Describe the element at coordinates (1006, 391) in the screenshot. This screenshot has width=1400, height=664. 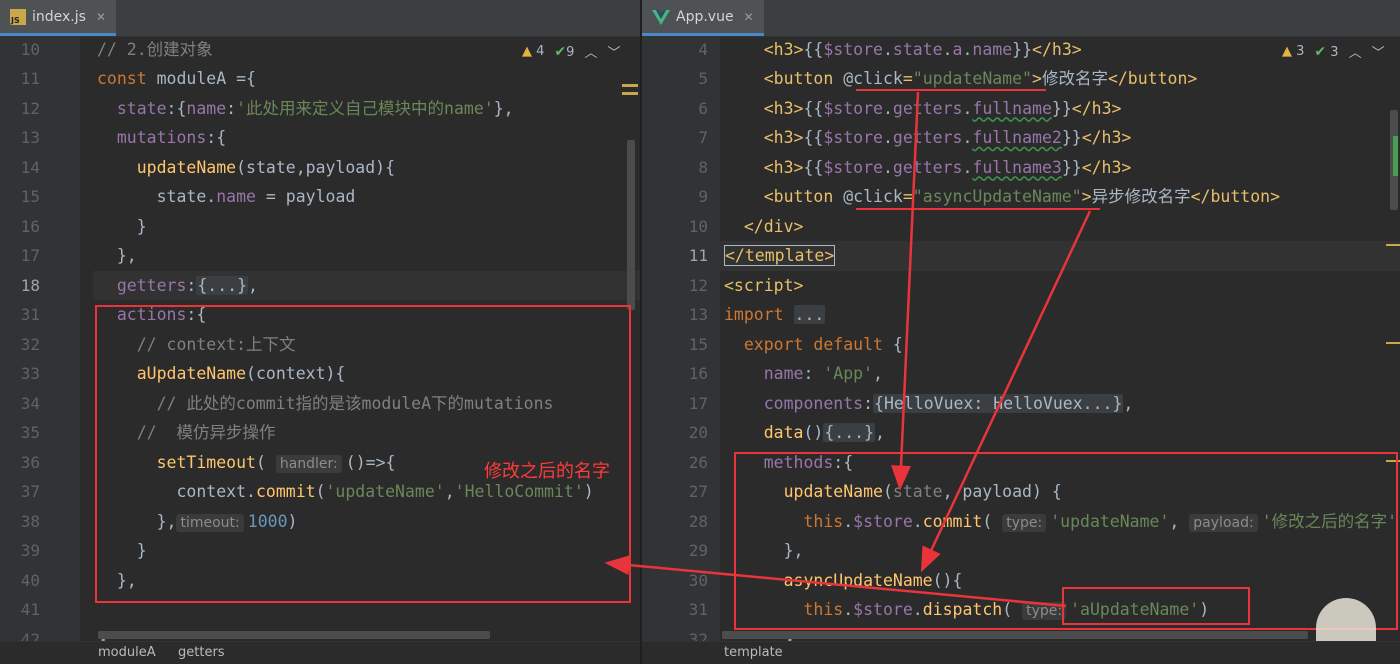
I see `arrow-to-asyncupdatename` at that location.